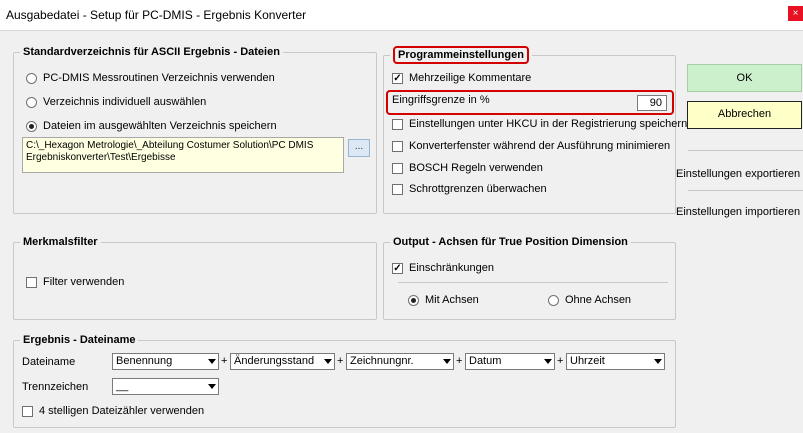 Image resolution: width=803 pixels, height=433 pixels. What do you see at coordinates (739, 212) in the screenshot?
I see `import-settings-button: Einstellungen importieren` at bounding box center [739, 212].